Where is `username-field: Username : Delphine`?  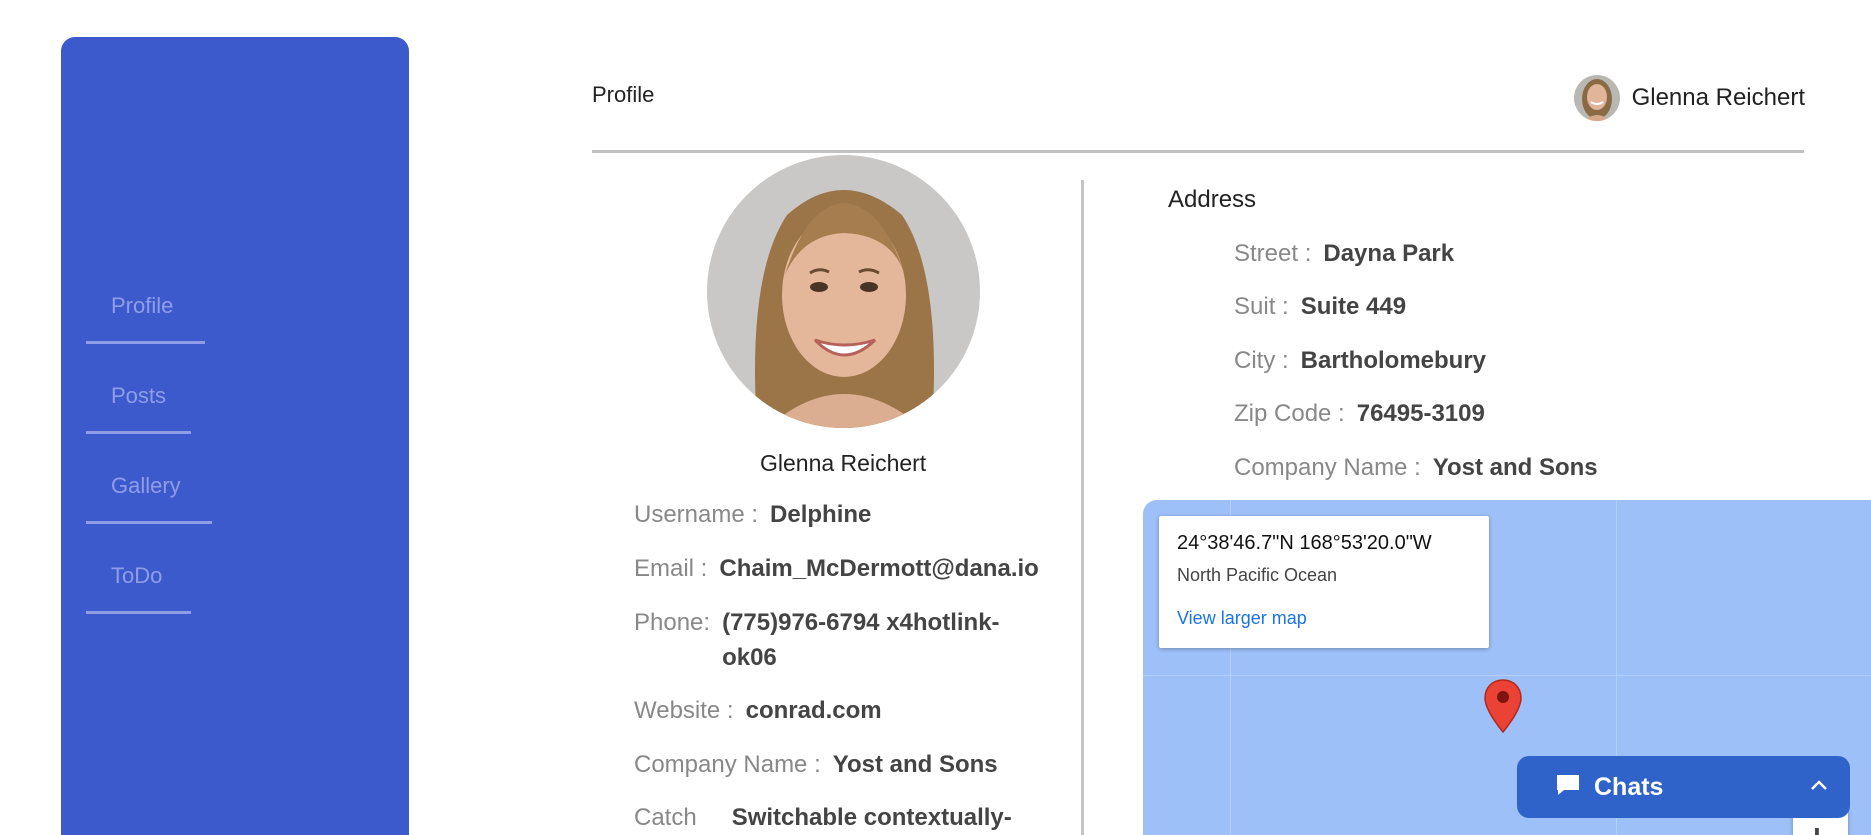
username-field: Username : Delphine is located at coordinates (752, 514).